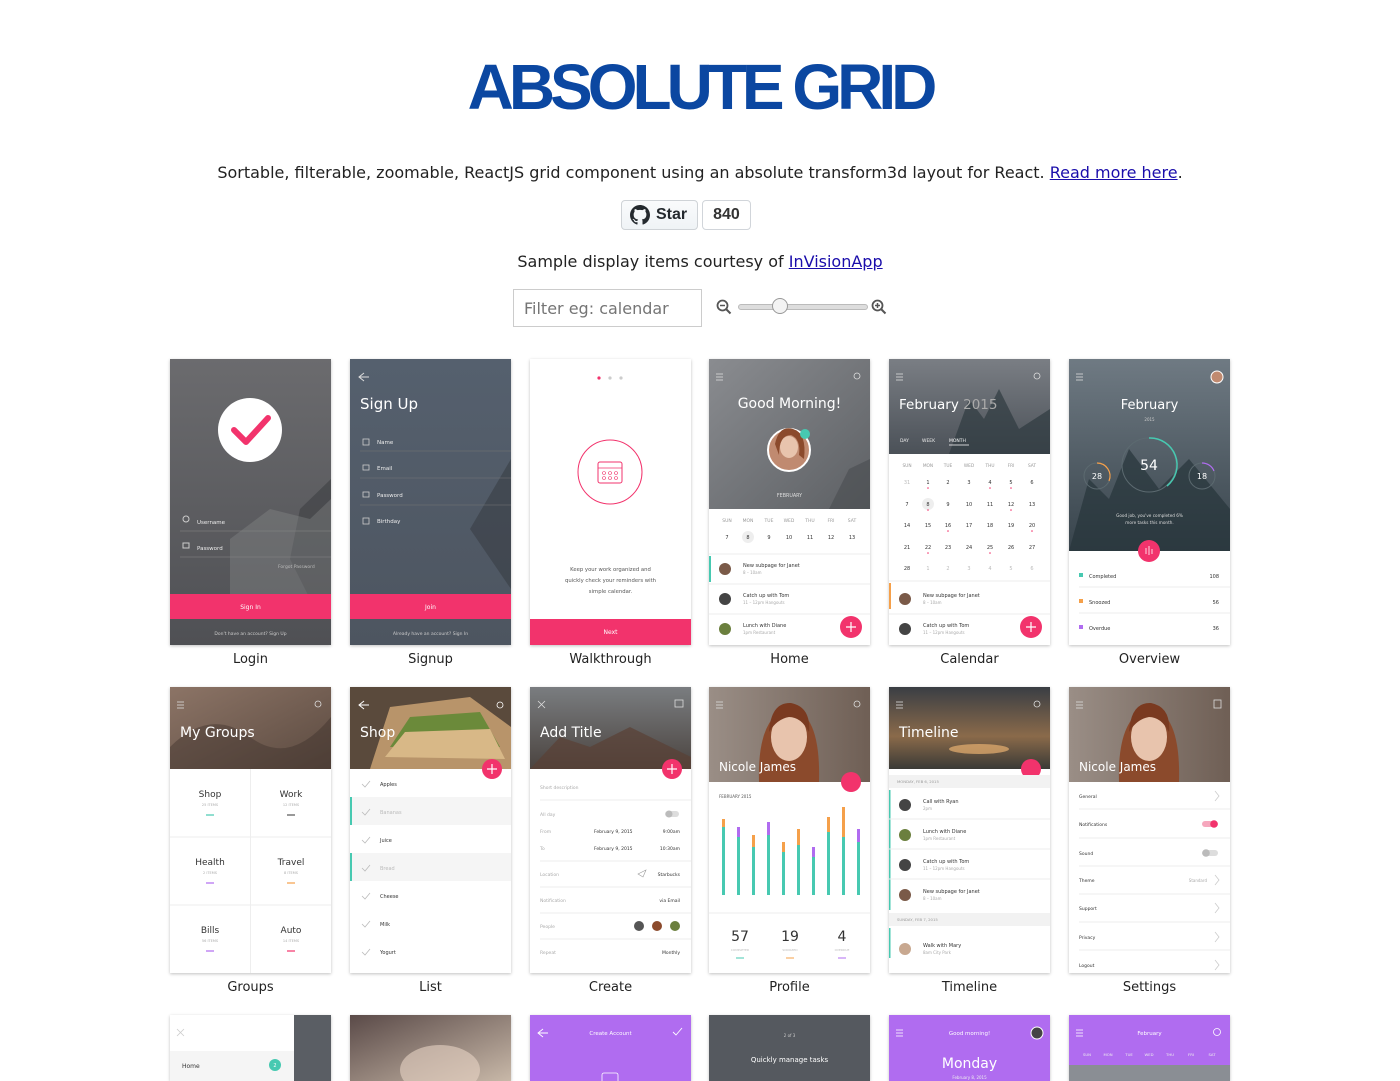 The width and height of the screenshot is (1400, 1081). I want to click on svg-text: Repeat, so click(548, 953).